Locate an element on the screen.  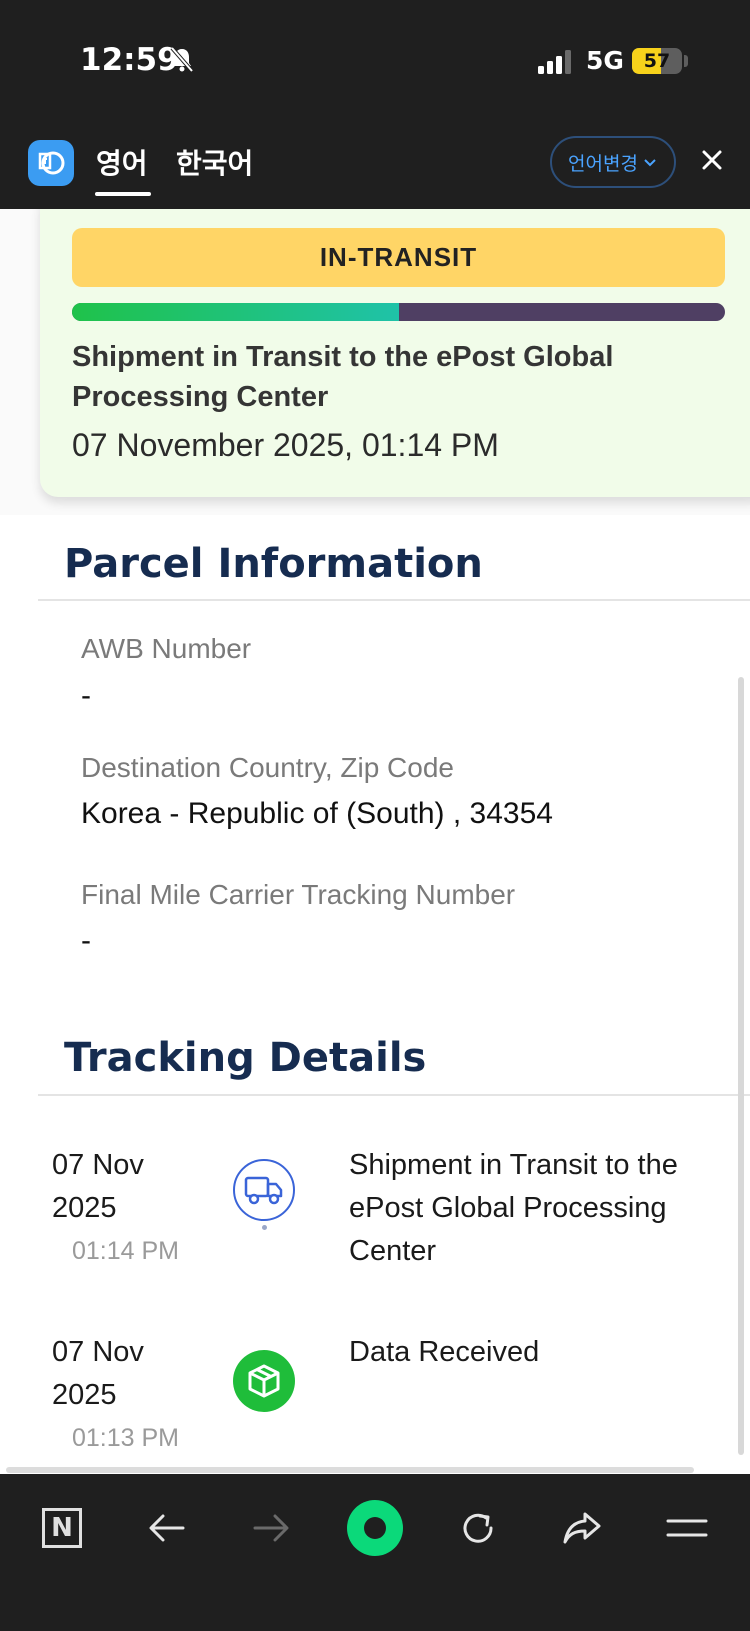
vertical-scrollbar is located at coordinates (741, 1066).